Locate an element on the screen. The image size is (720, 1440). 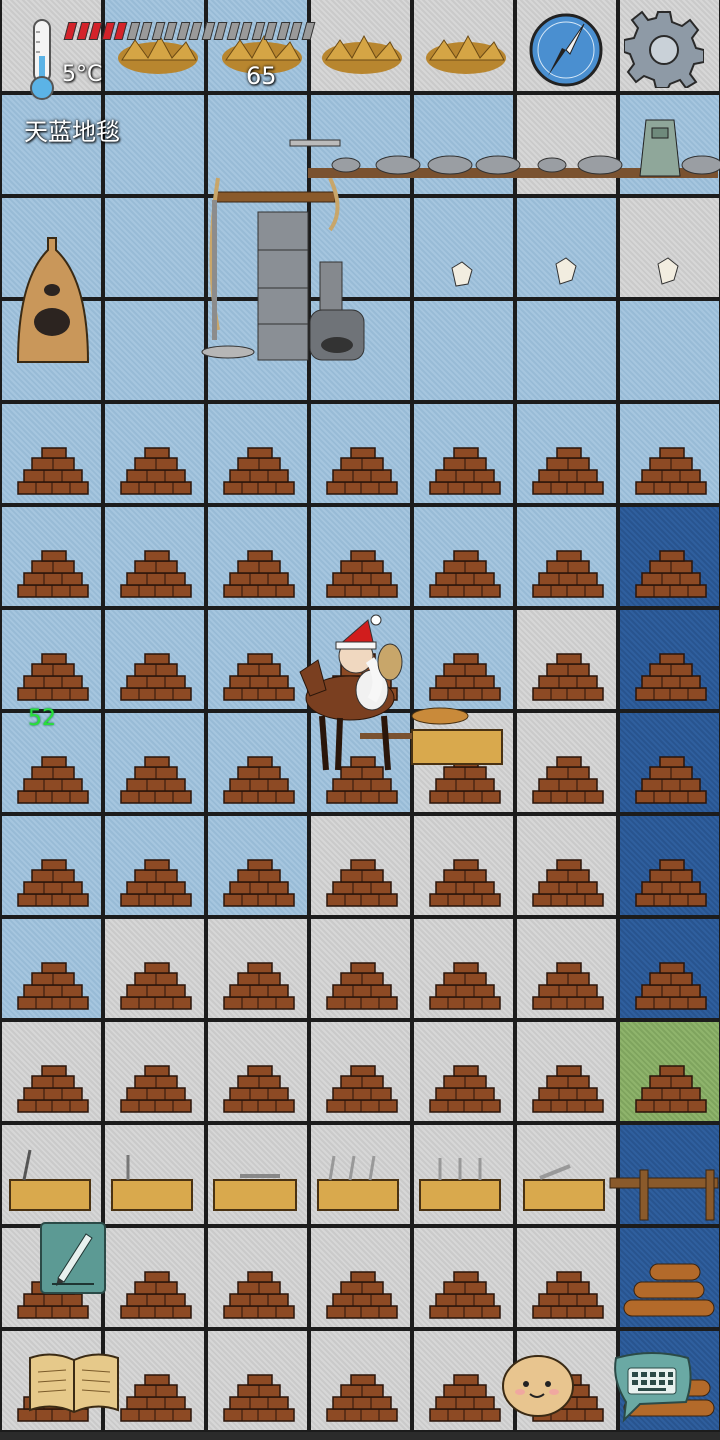
age-readout: 52 is located at coordinates (42, 718).